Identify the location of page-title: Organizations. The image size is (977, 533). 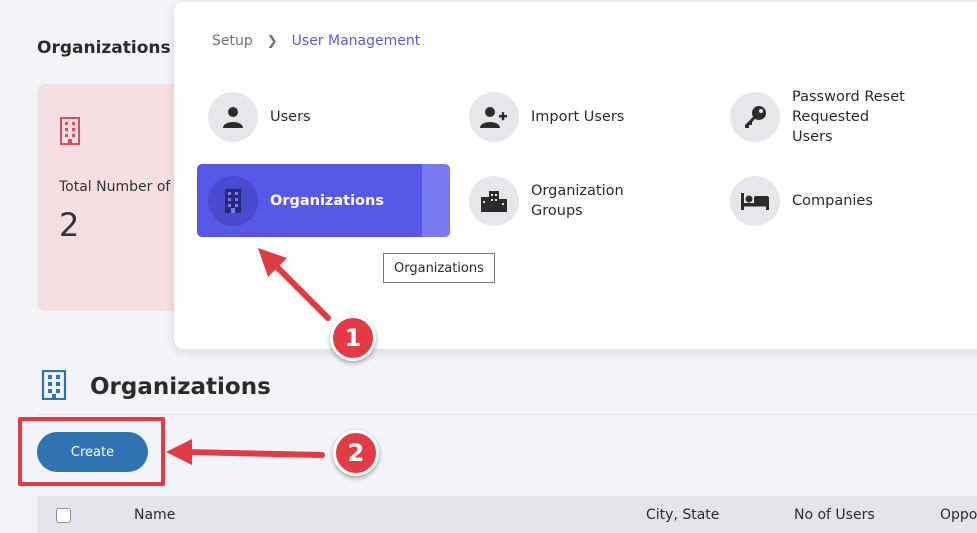
(180, 387).